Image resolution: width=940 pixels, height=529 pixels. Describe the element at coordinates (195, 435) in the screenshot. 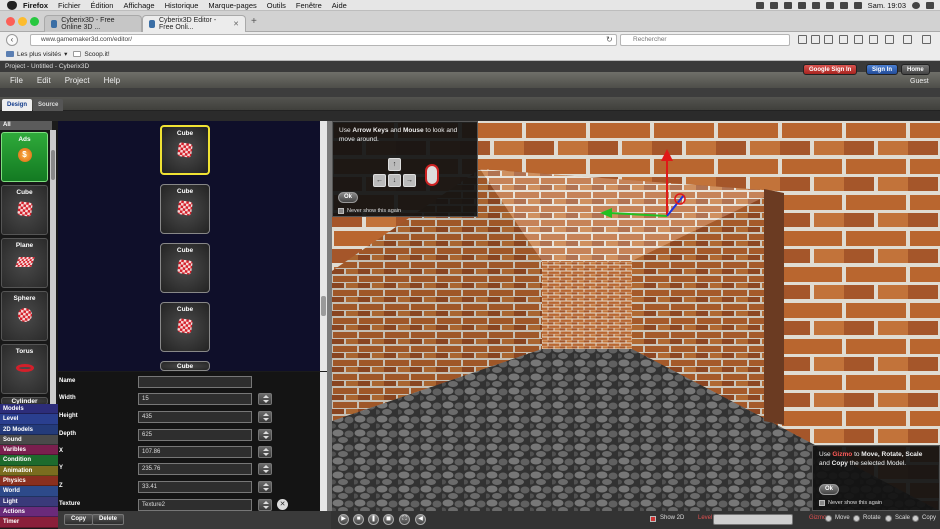

I see `property-depth-input: 625` at that location.